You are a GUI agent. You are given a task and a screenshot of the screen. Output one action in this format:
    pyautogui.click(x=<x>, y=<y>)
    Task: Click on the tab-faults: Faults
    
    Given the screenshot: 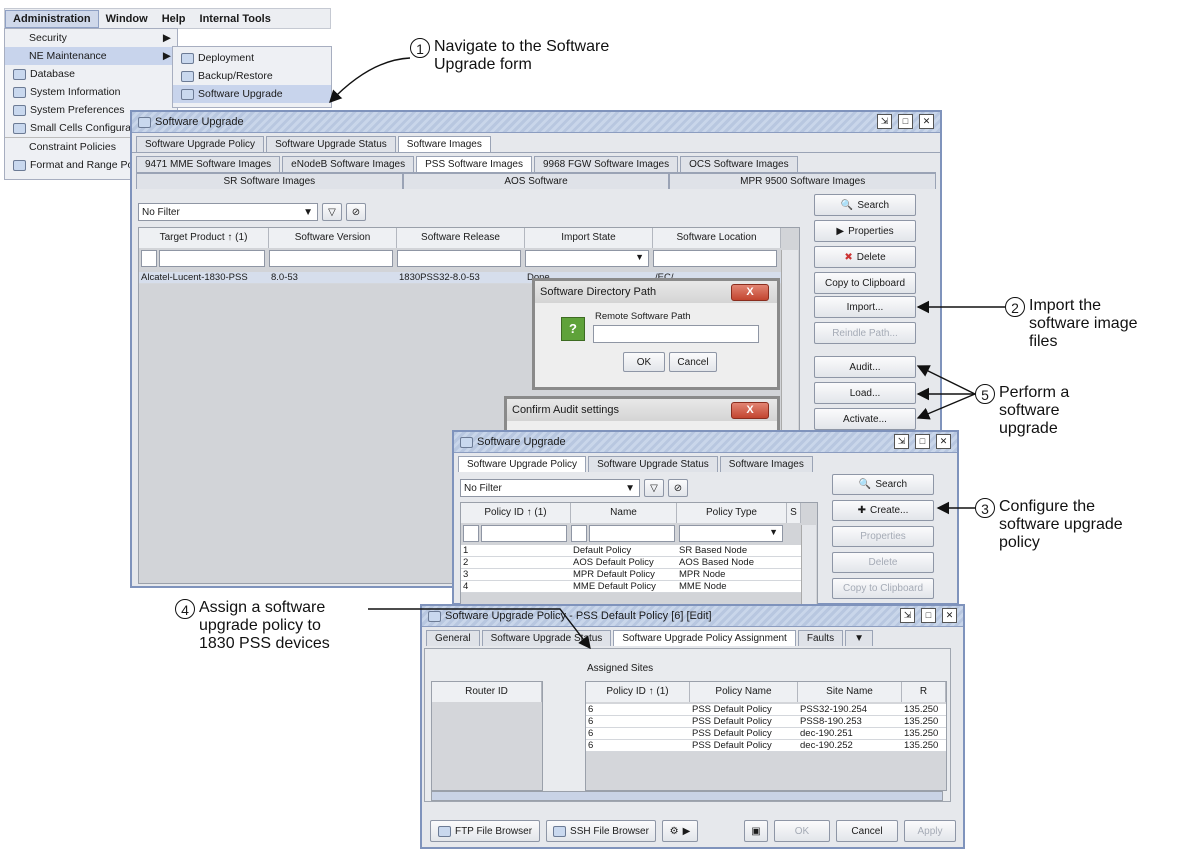 What is the action you would take?
    pyautogui.click(x=820, y=638)
    